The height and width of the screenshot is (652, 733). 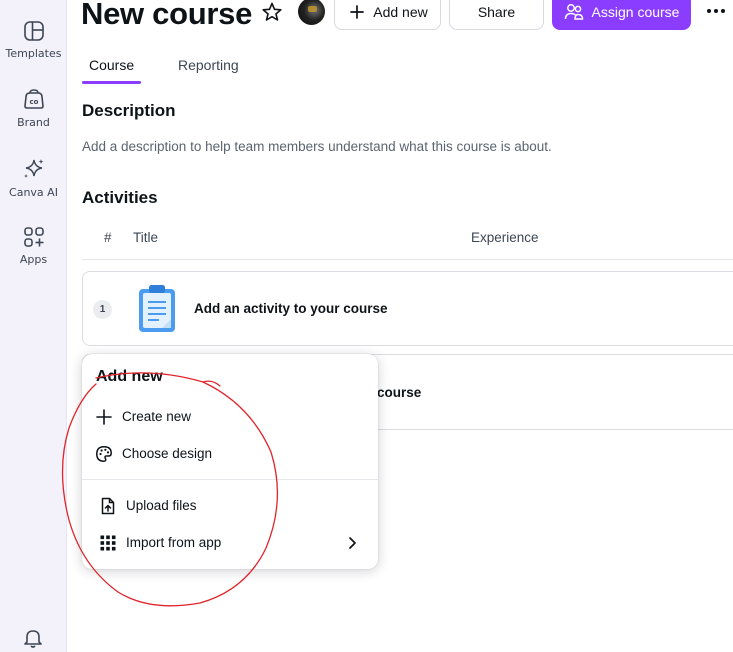 I want to click on menu-item-label: Choose design, so click(x=167, y=453).